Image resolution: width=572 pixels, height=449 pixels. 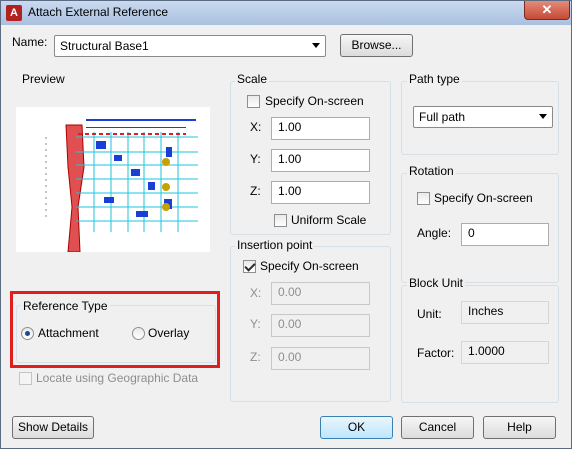 What do you see at coordinates (436, 353) in the screenshot?
I see `factor-label: Factor:` at bounding box center [436, 353].